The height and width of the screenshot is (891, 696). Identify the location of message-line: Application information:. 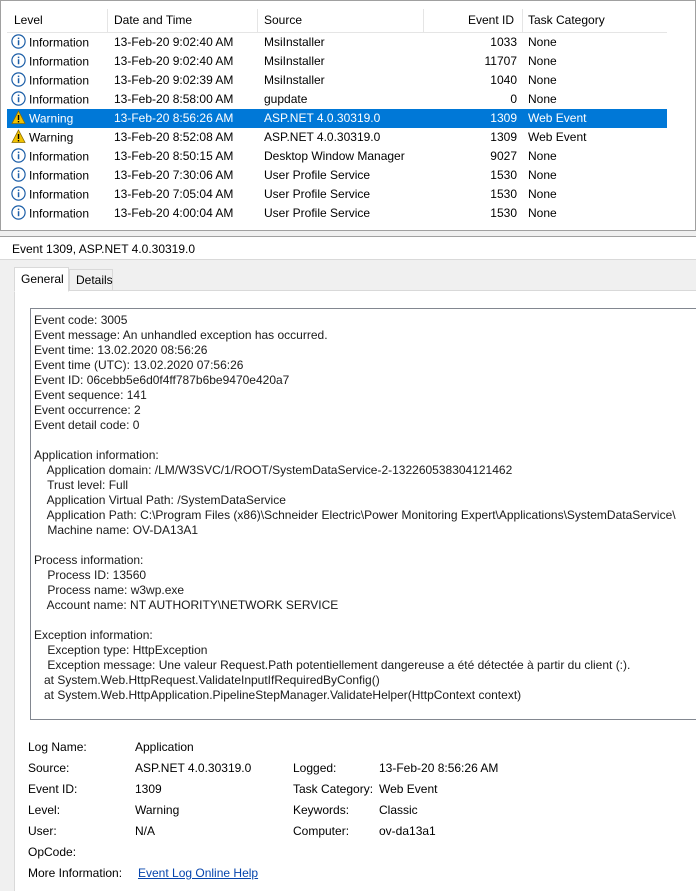
(96, 455).